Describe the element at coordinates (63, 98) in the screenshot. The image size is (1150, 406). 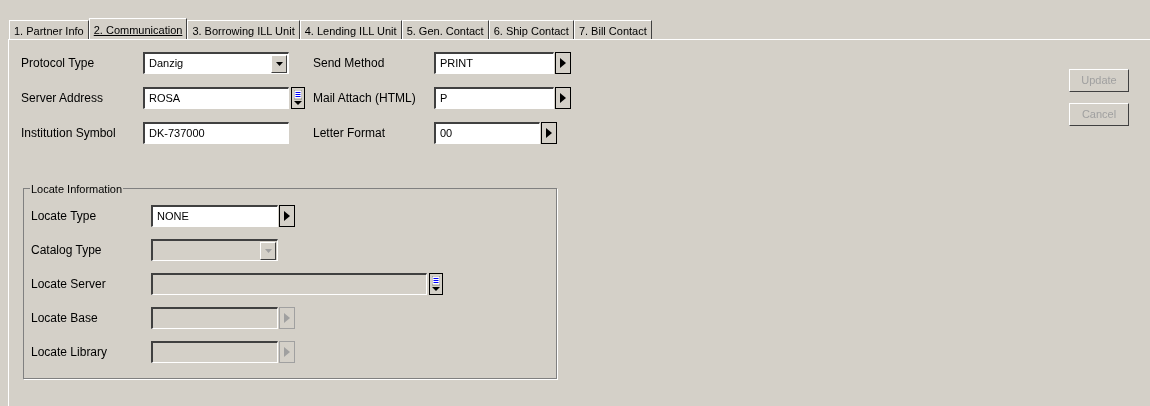
I see `field-label: Server Address` at that location.